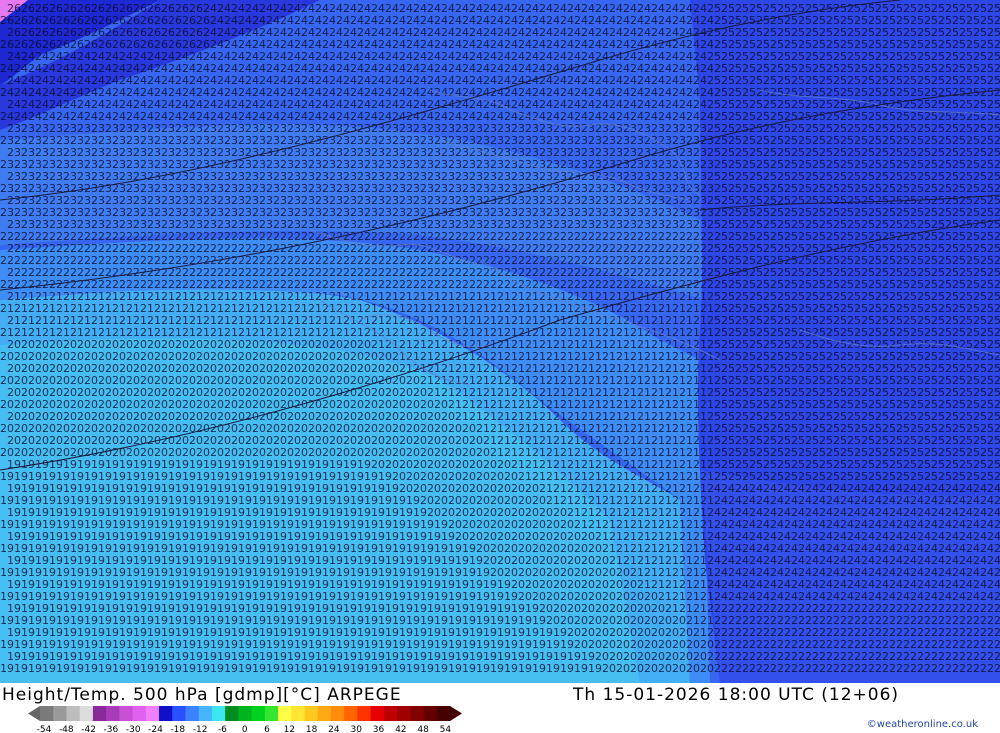  What do you see at coordinates (222, 729) in the screenshot?
I see `colorbar-tick-label: -6` at bounding box center [222, 729].